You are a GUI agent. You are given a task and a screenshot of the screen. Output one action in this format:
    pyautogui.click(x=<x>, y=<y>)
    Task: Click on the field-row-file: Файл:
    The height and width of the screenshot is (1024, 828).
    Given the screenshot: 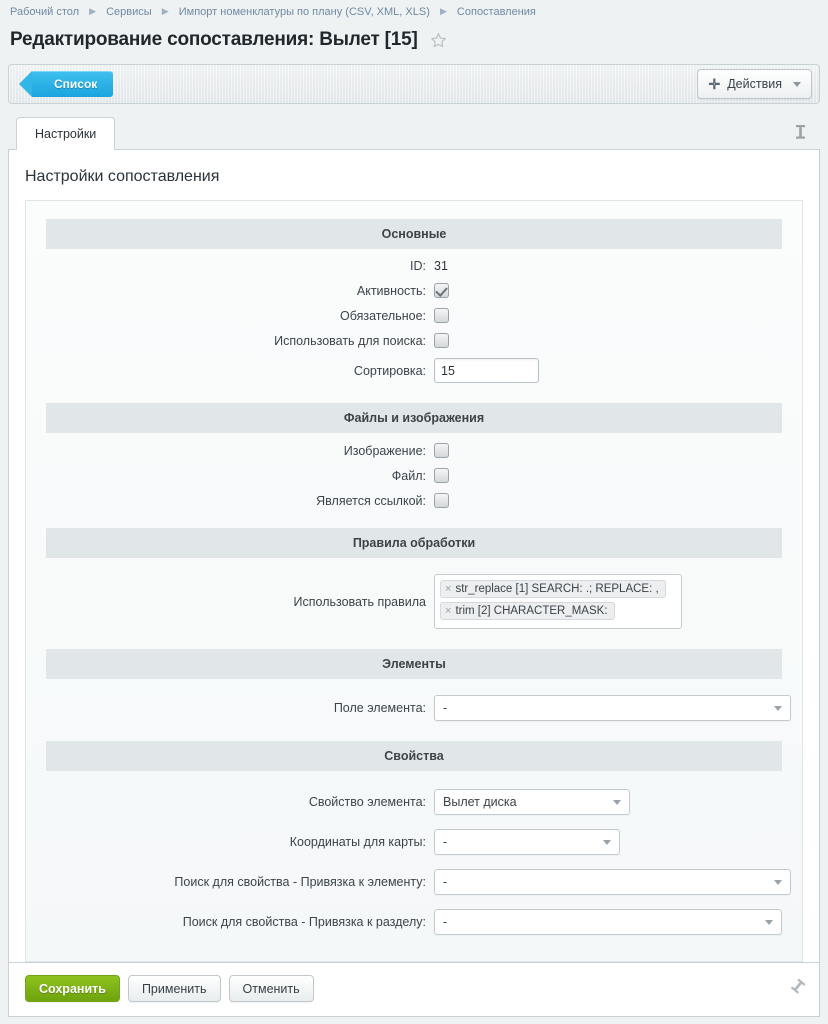 What is the action you would take?
    pyautogui.click(x=414, y=475)
    